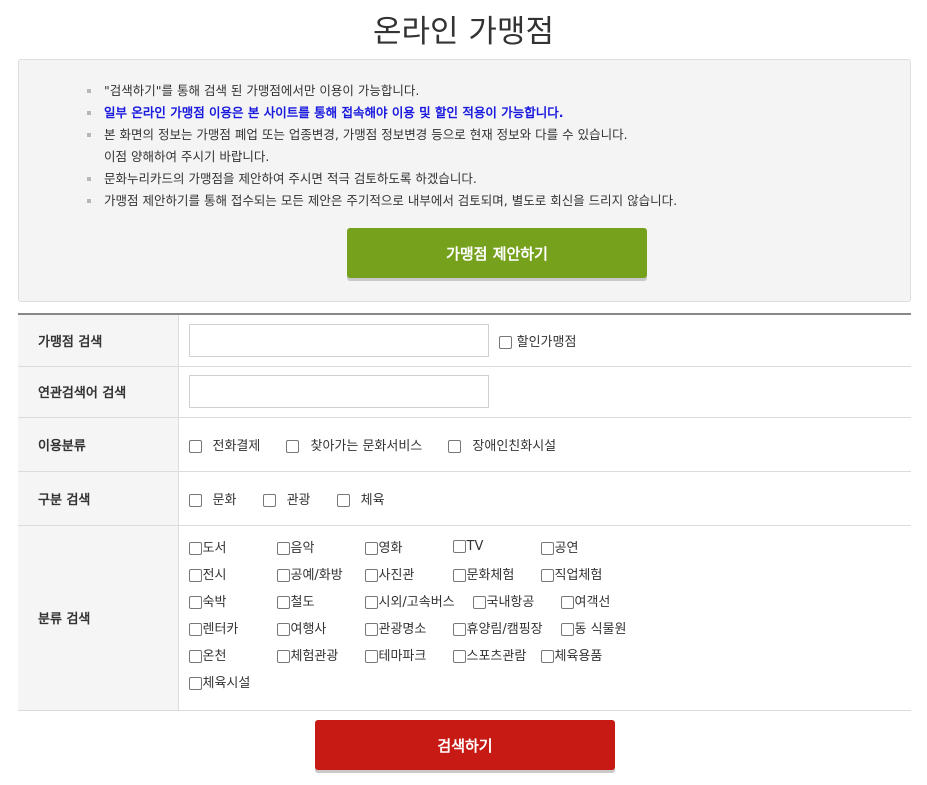 The height and width of the screenshot is (785, 927). I want to click on category-line: 전시 공예/화방 사진관 문화체험 직업체험, so click(550, 577).